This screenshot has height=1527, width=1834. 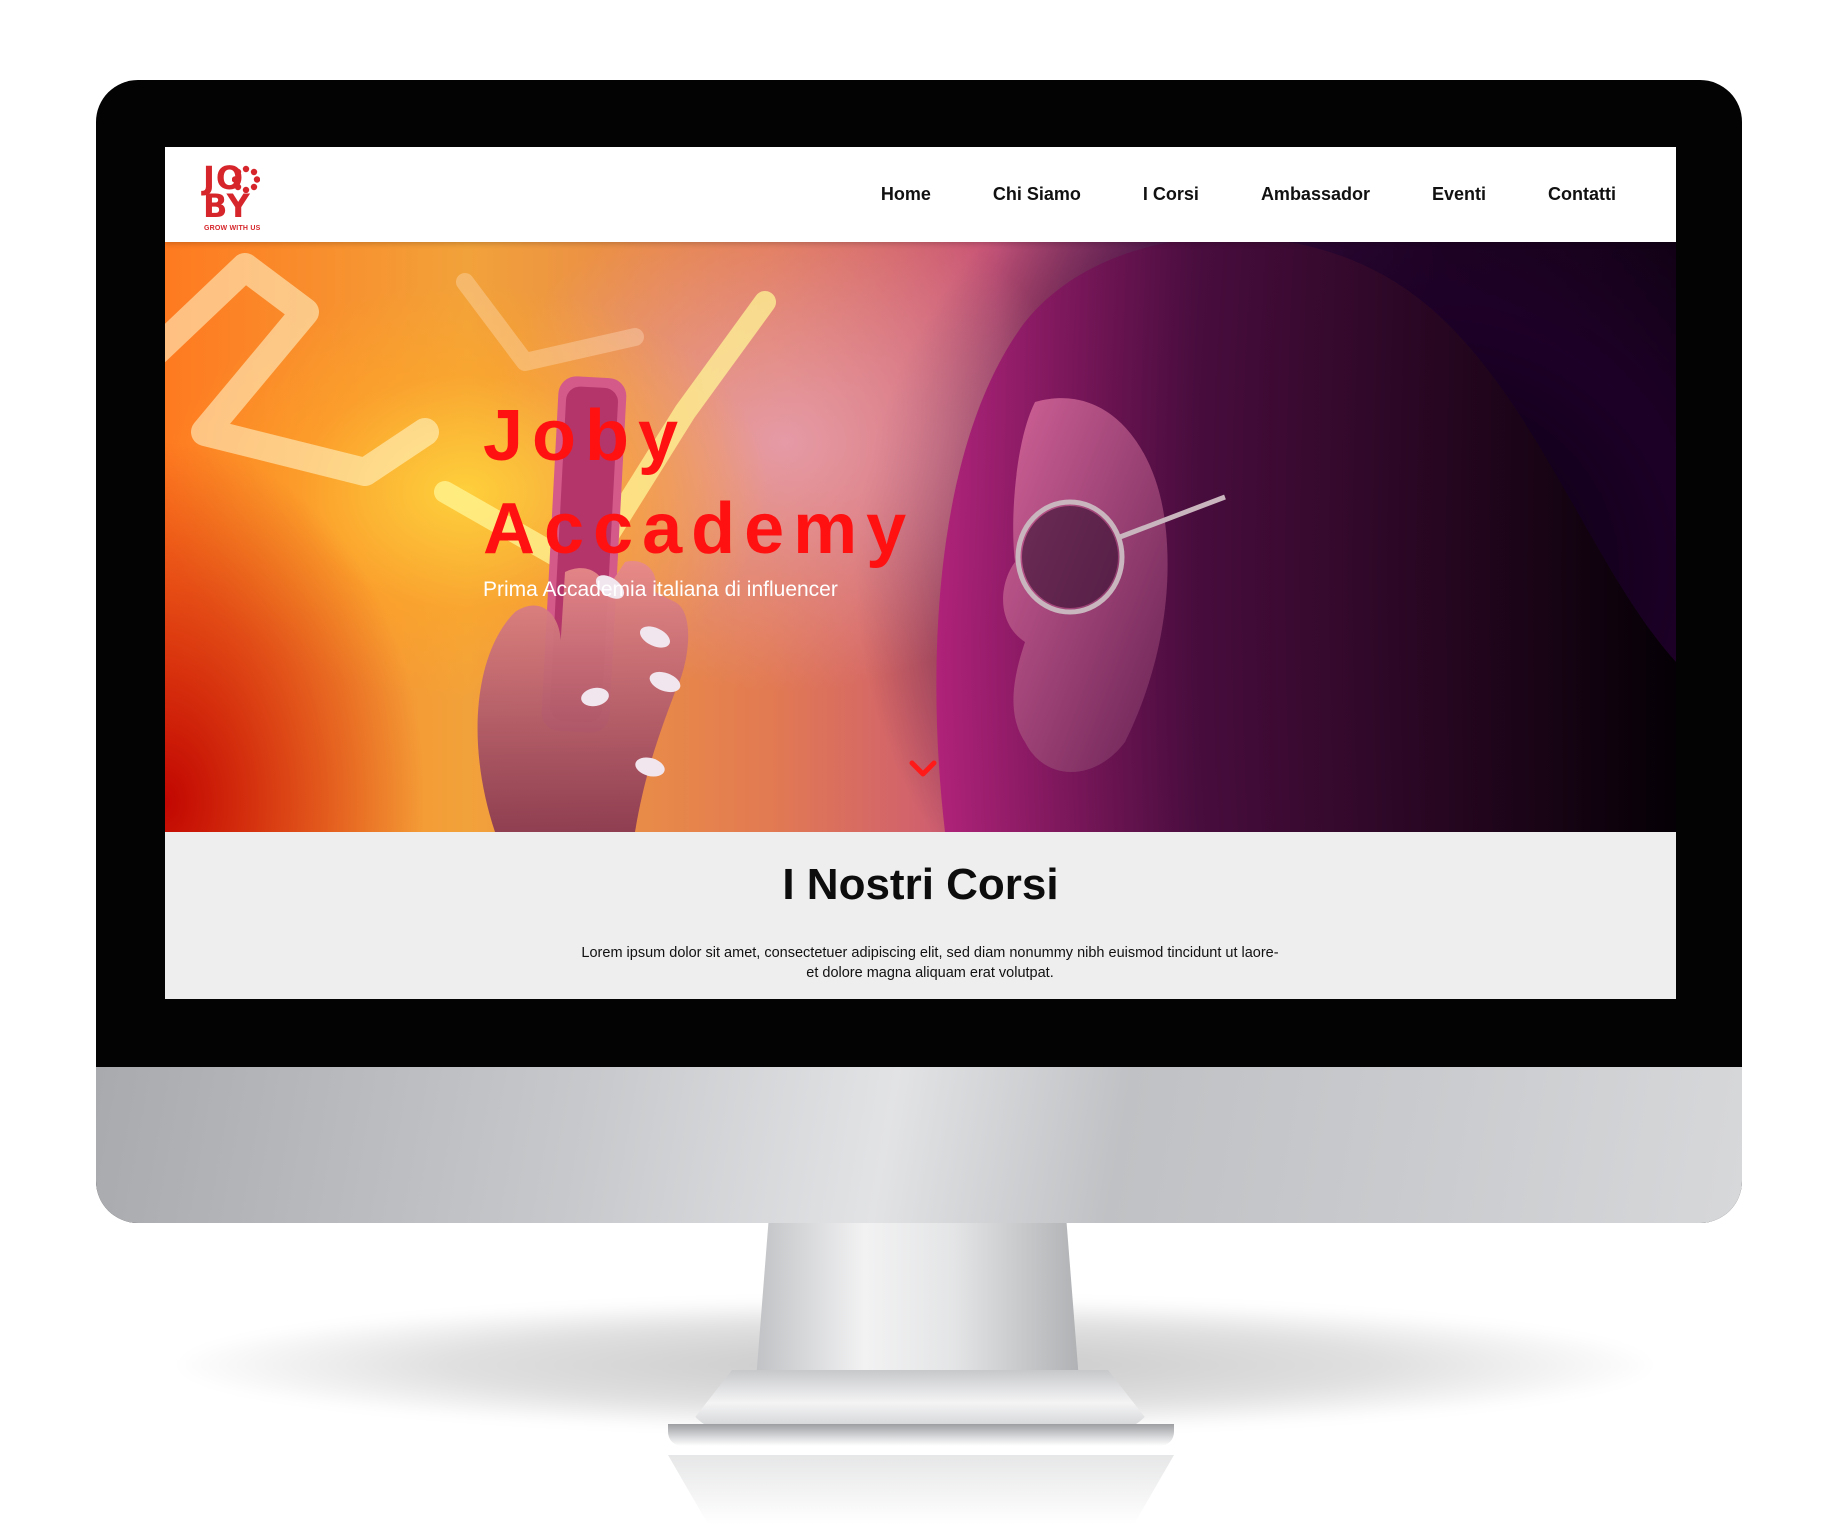 I want to click on hero-title-line-2: Accademy, so click(x=699, y=529).